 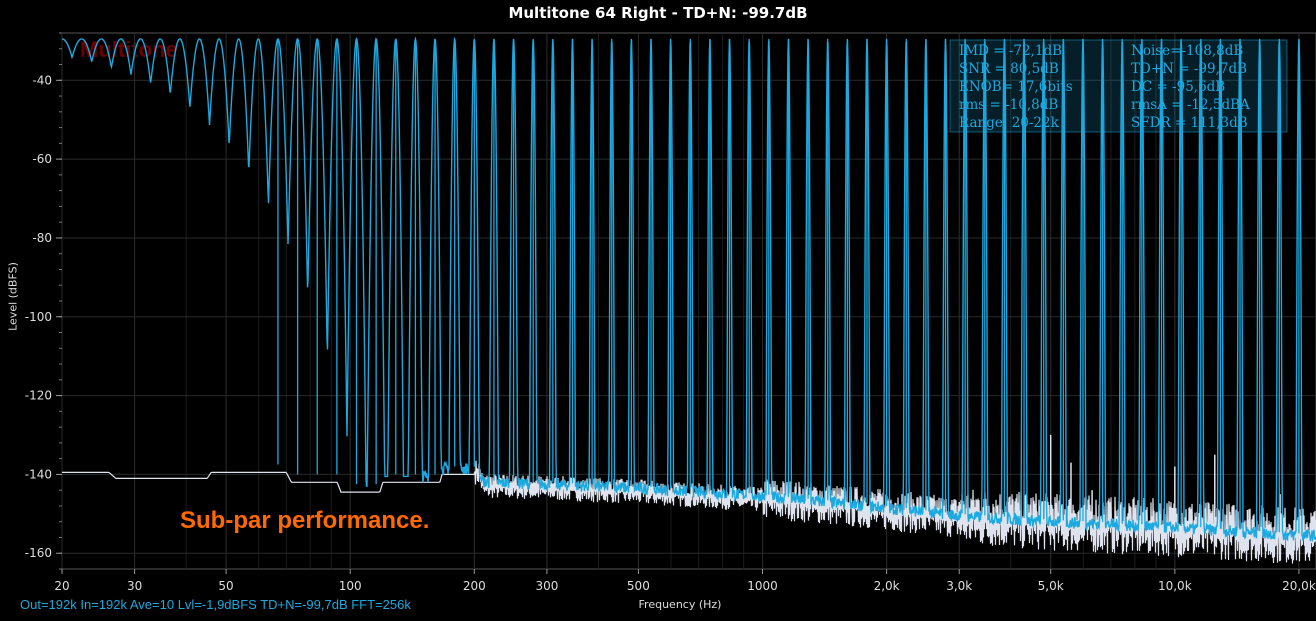 What do you see at coordinates (1187, 51) in the screenshot?
I see `stats-right-value: Noise=-108,8dB` at bounding box center [1187, 51].